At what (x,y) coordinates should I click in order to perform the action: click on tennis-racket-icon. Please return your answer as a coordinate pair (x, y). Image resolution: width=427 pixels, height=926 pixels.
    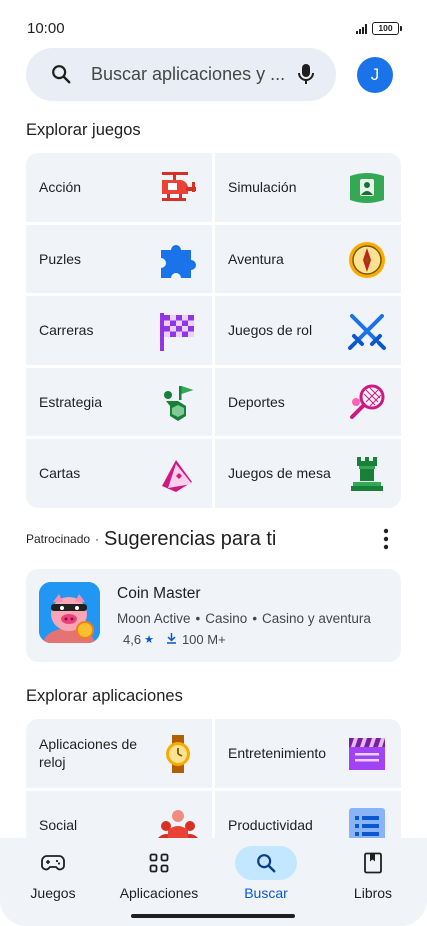
    Looking at the image, I should click on (367, 401).